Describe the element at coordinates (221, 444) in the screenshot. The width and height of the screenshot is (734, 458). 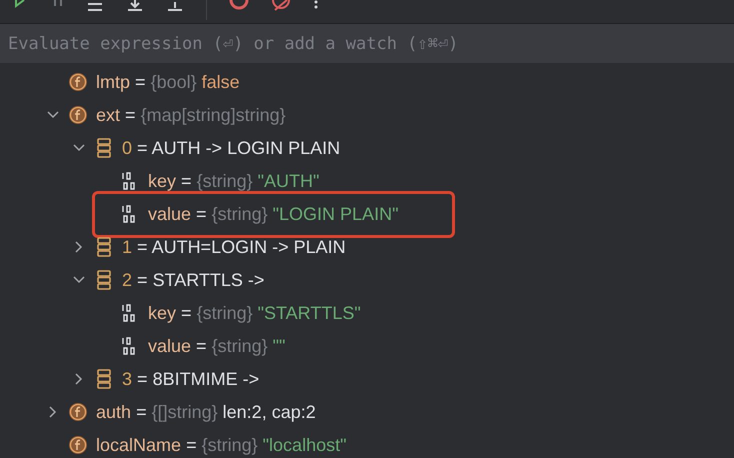
I see `variable-text: localName = {string} "localhost"` at that location.